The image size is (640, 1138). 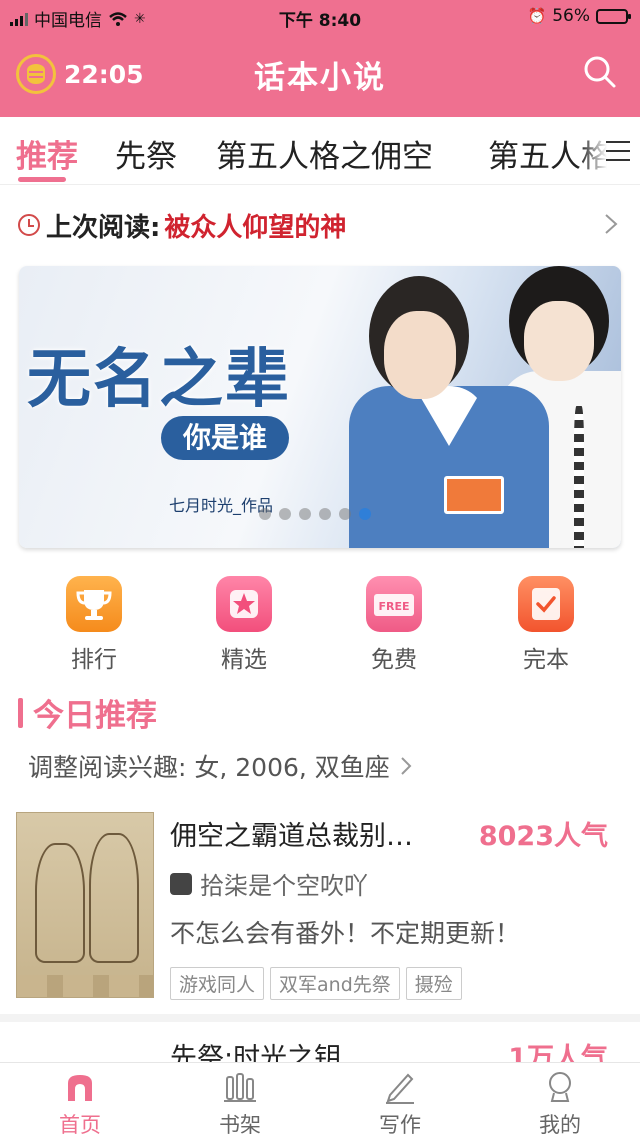 What do you see at coordinates (546, 604) in the screenshot?
I see `check-icon` at bounding box center [546, 604].